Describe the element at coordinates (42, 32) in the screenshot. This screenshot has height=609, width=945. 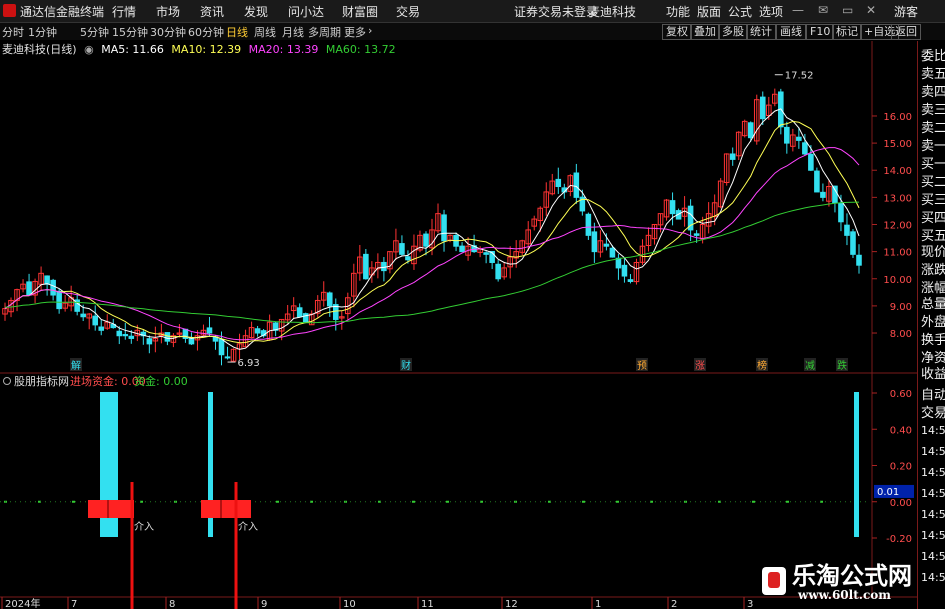
I see `period-1min: 1分钟` at that location.